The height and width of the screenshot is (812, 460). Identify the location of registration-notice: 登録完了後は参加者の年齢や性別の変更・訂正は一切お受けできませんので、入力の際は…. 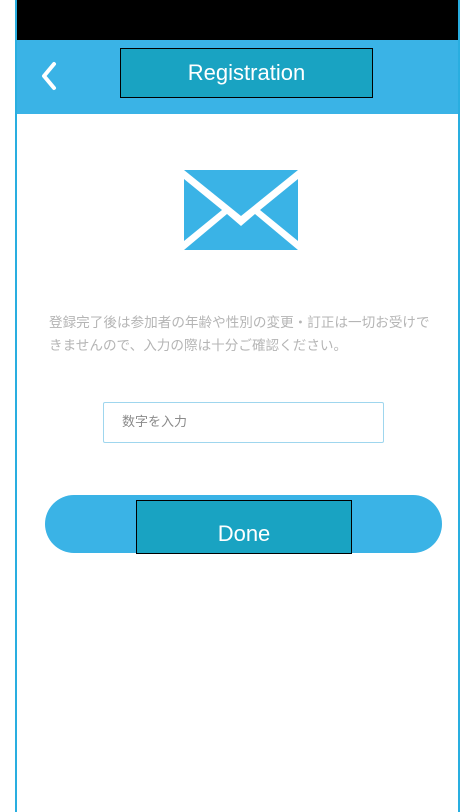
(239, 334).